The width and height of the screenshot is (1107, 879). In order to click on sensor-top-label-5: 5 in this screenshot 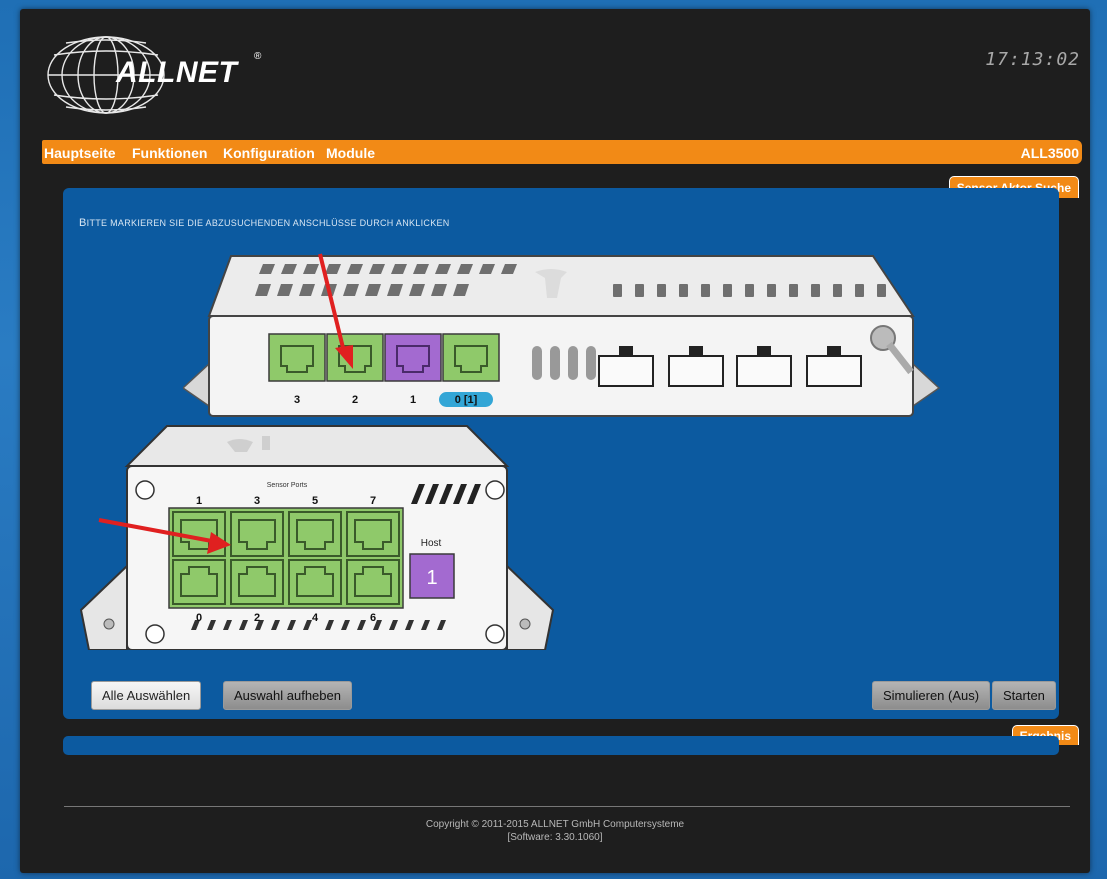, I will do `click(315, 501)`.